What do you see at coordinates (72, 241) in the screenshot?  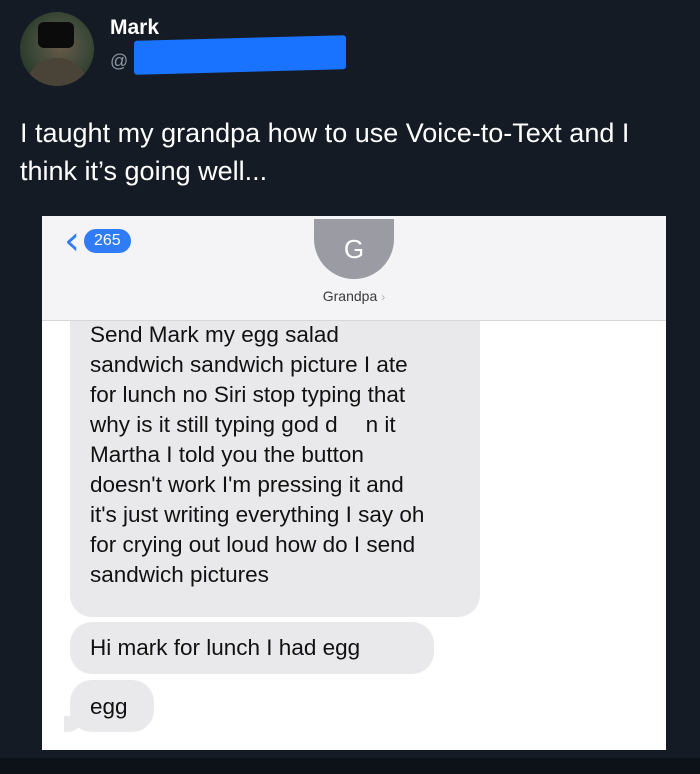 I see `chevron-left-icon: ‹` at bounding box center [72, 241].